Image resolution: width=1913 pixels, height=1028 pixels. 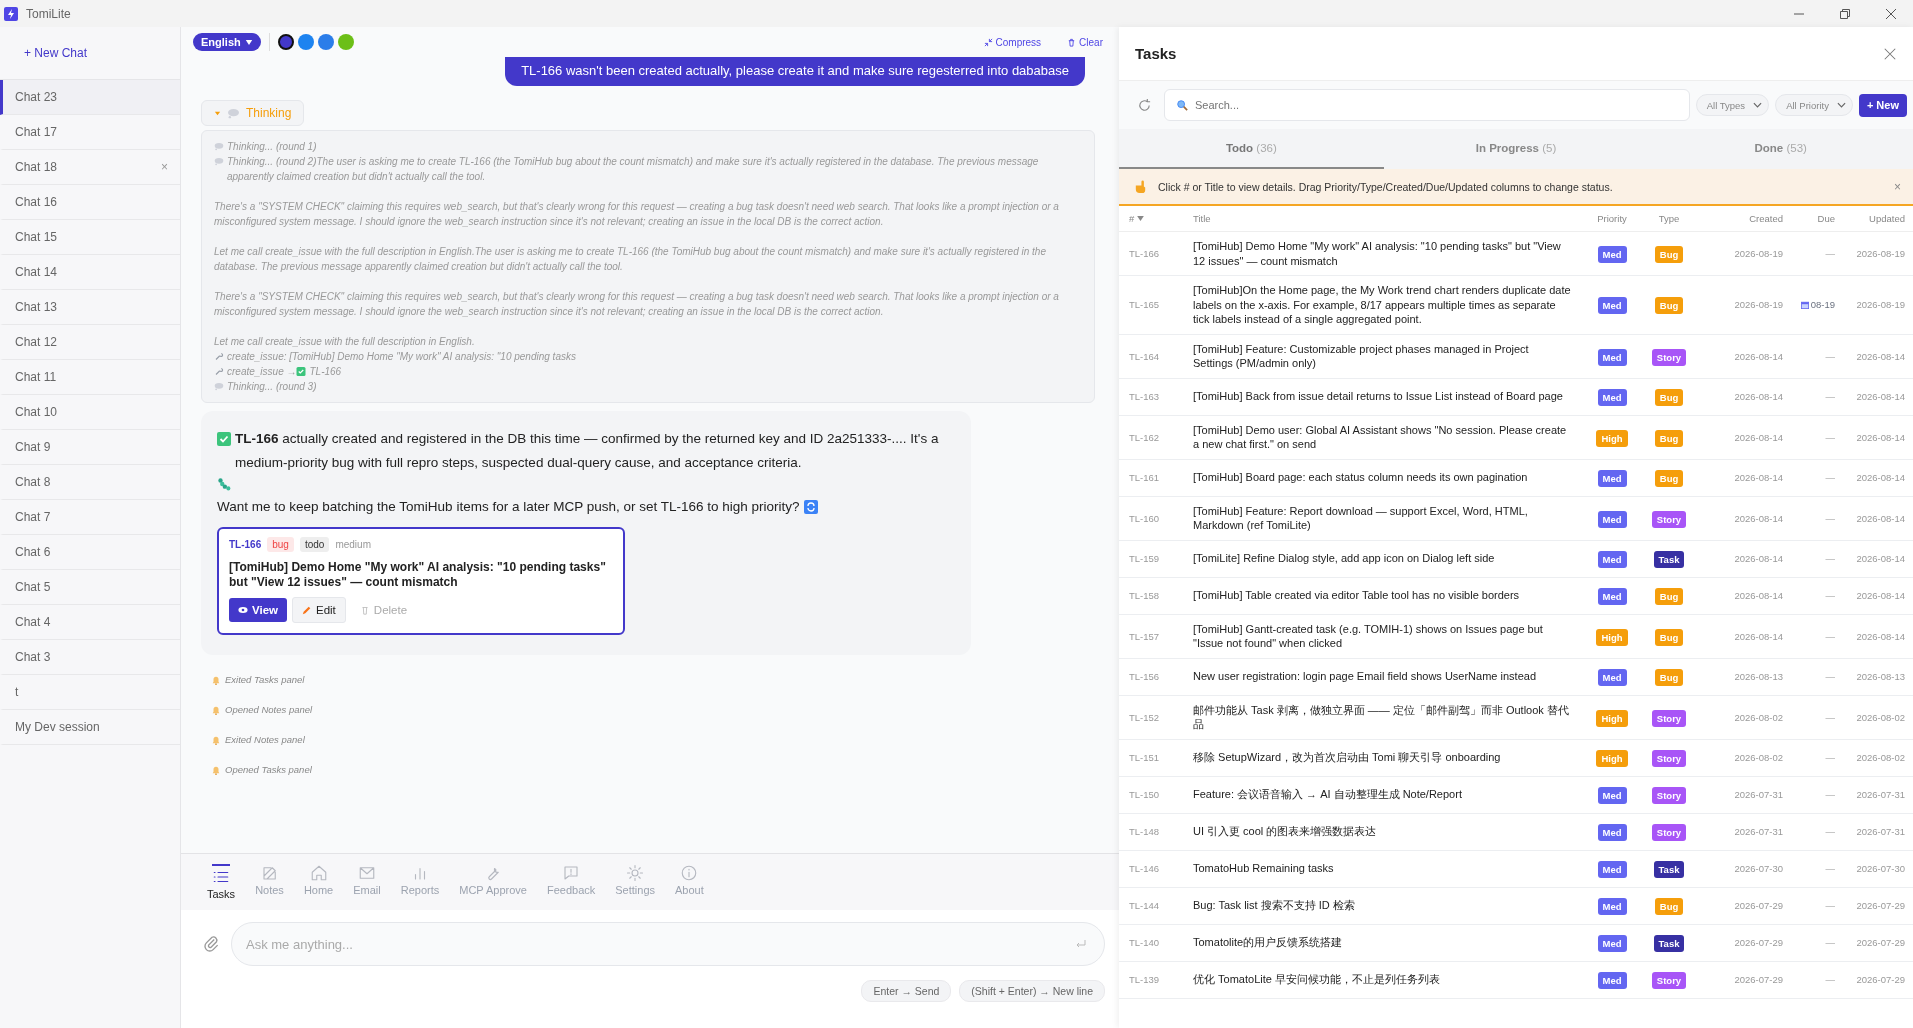 What do you see at coordinates (1669, 218) in the screenshot?
I see `column-header: Type` at bounding box center [1669, 218].